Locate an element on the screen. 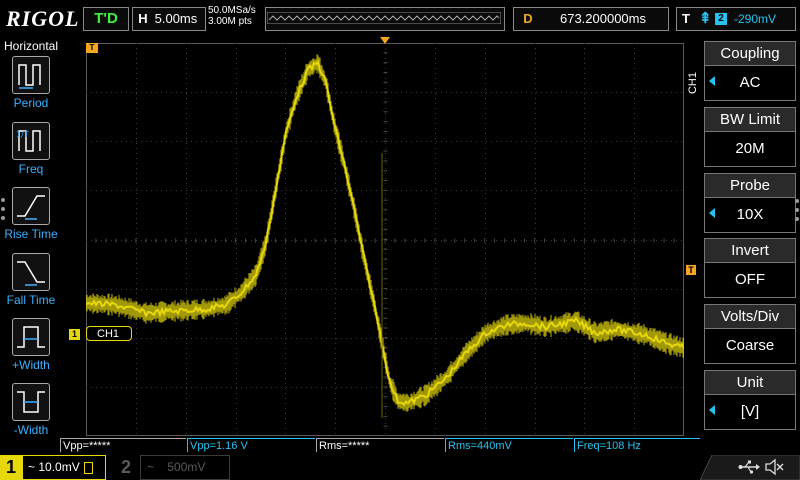  measure-fall-time-button: Fall Time is located at coordinates (31, 284).